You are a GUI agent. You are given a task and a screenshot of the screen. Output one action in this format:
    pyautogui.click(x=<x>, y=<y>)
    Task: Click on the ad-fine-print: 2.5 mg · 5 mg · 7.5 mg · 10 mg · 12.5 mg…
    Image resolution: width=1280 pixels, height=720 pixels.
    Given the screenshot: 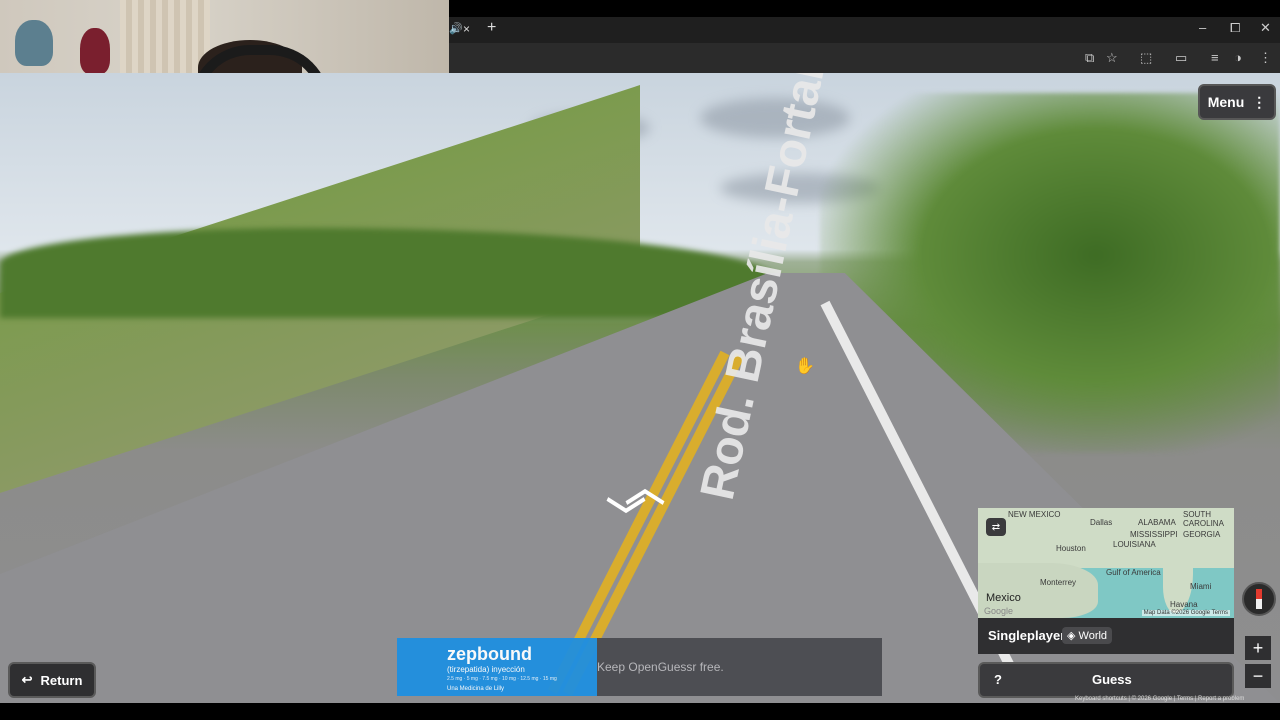 What is the action you would take?
    pyautogui.click(x=502, y=679)
    